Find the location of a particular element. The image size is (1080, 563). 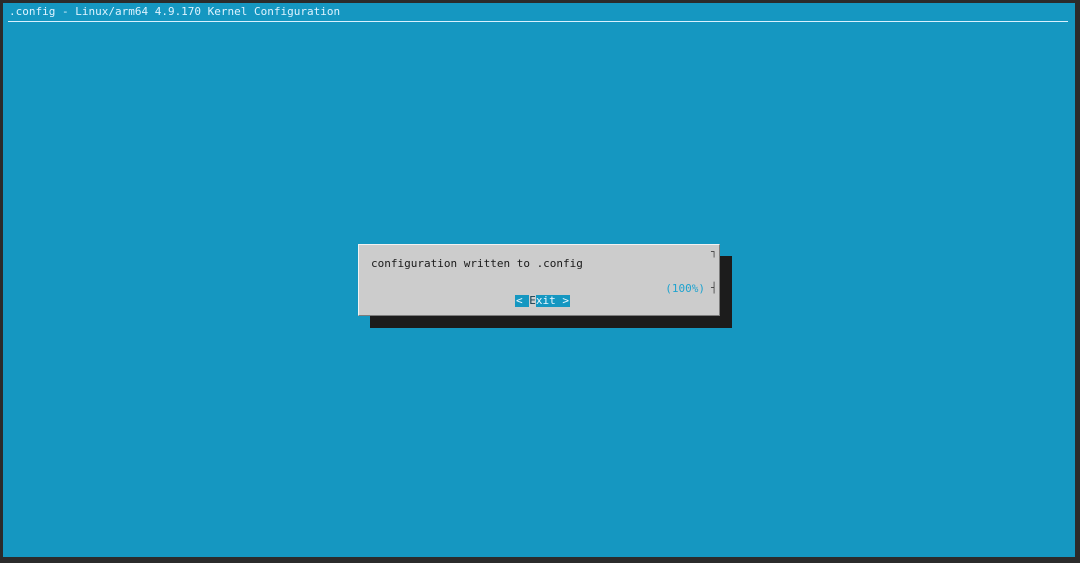

exit-button-left-bracket: < is located at coordinates (519, 300).